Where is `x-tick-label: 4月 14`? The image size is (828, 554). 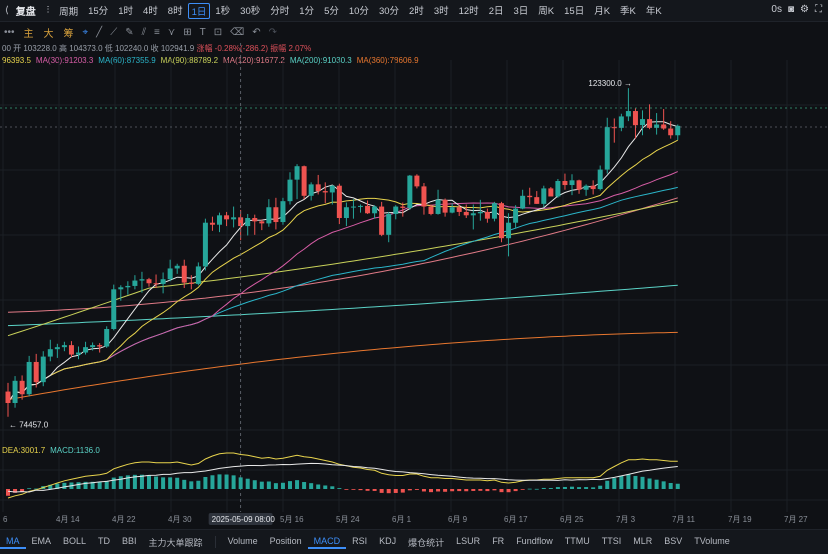
x-tick-label: 4月 14 is located at coordinates (68, 519).